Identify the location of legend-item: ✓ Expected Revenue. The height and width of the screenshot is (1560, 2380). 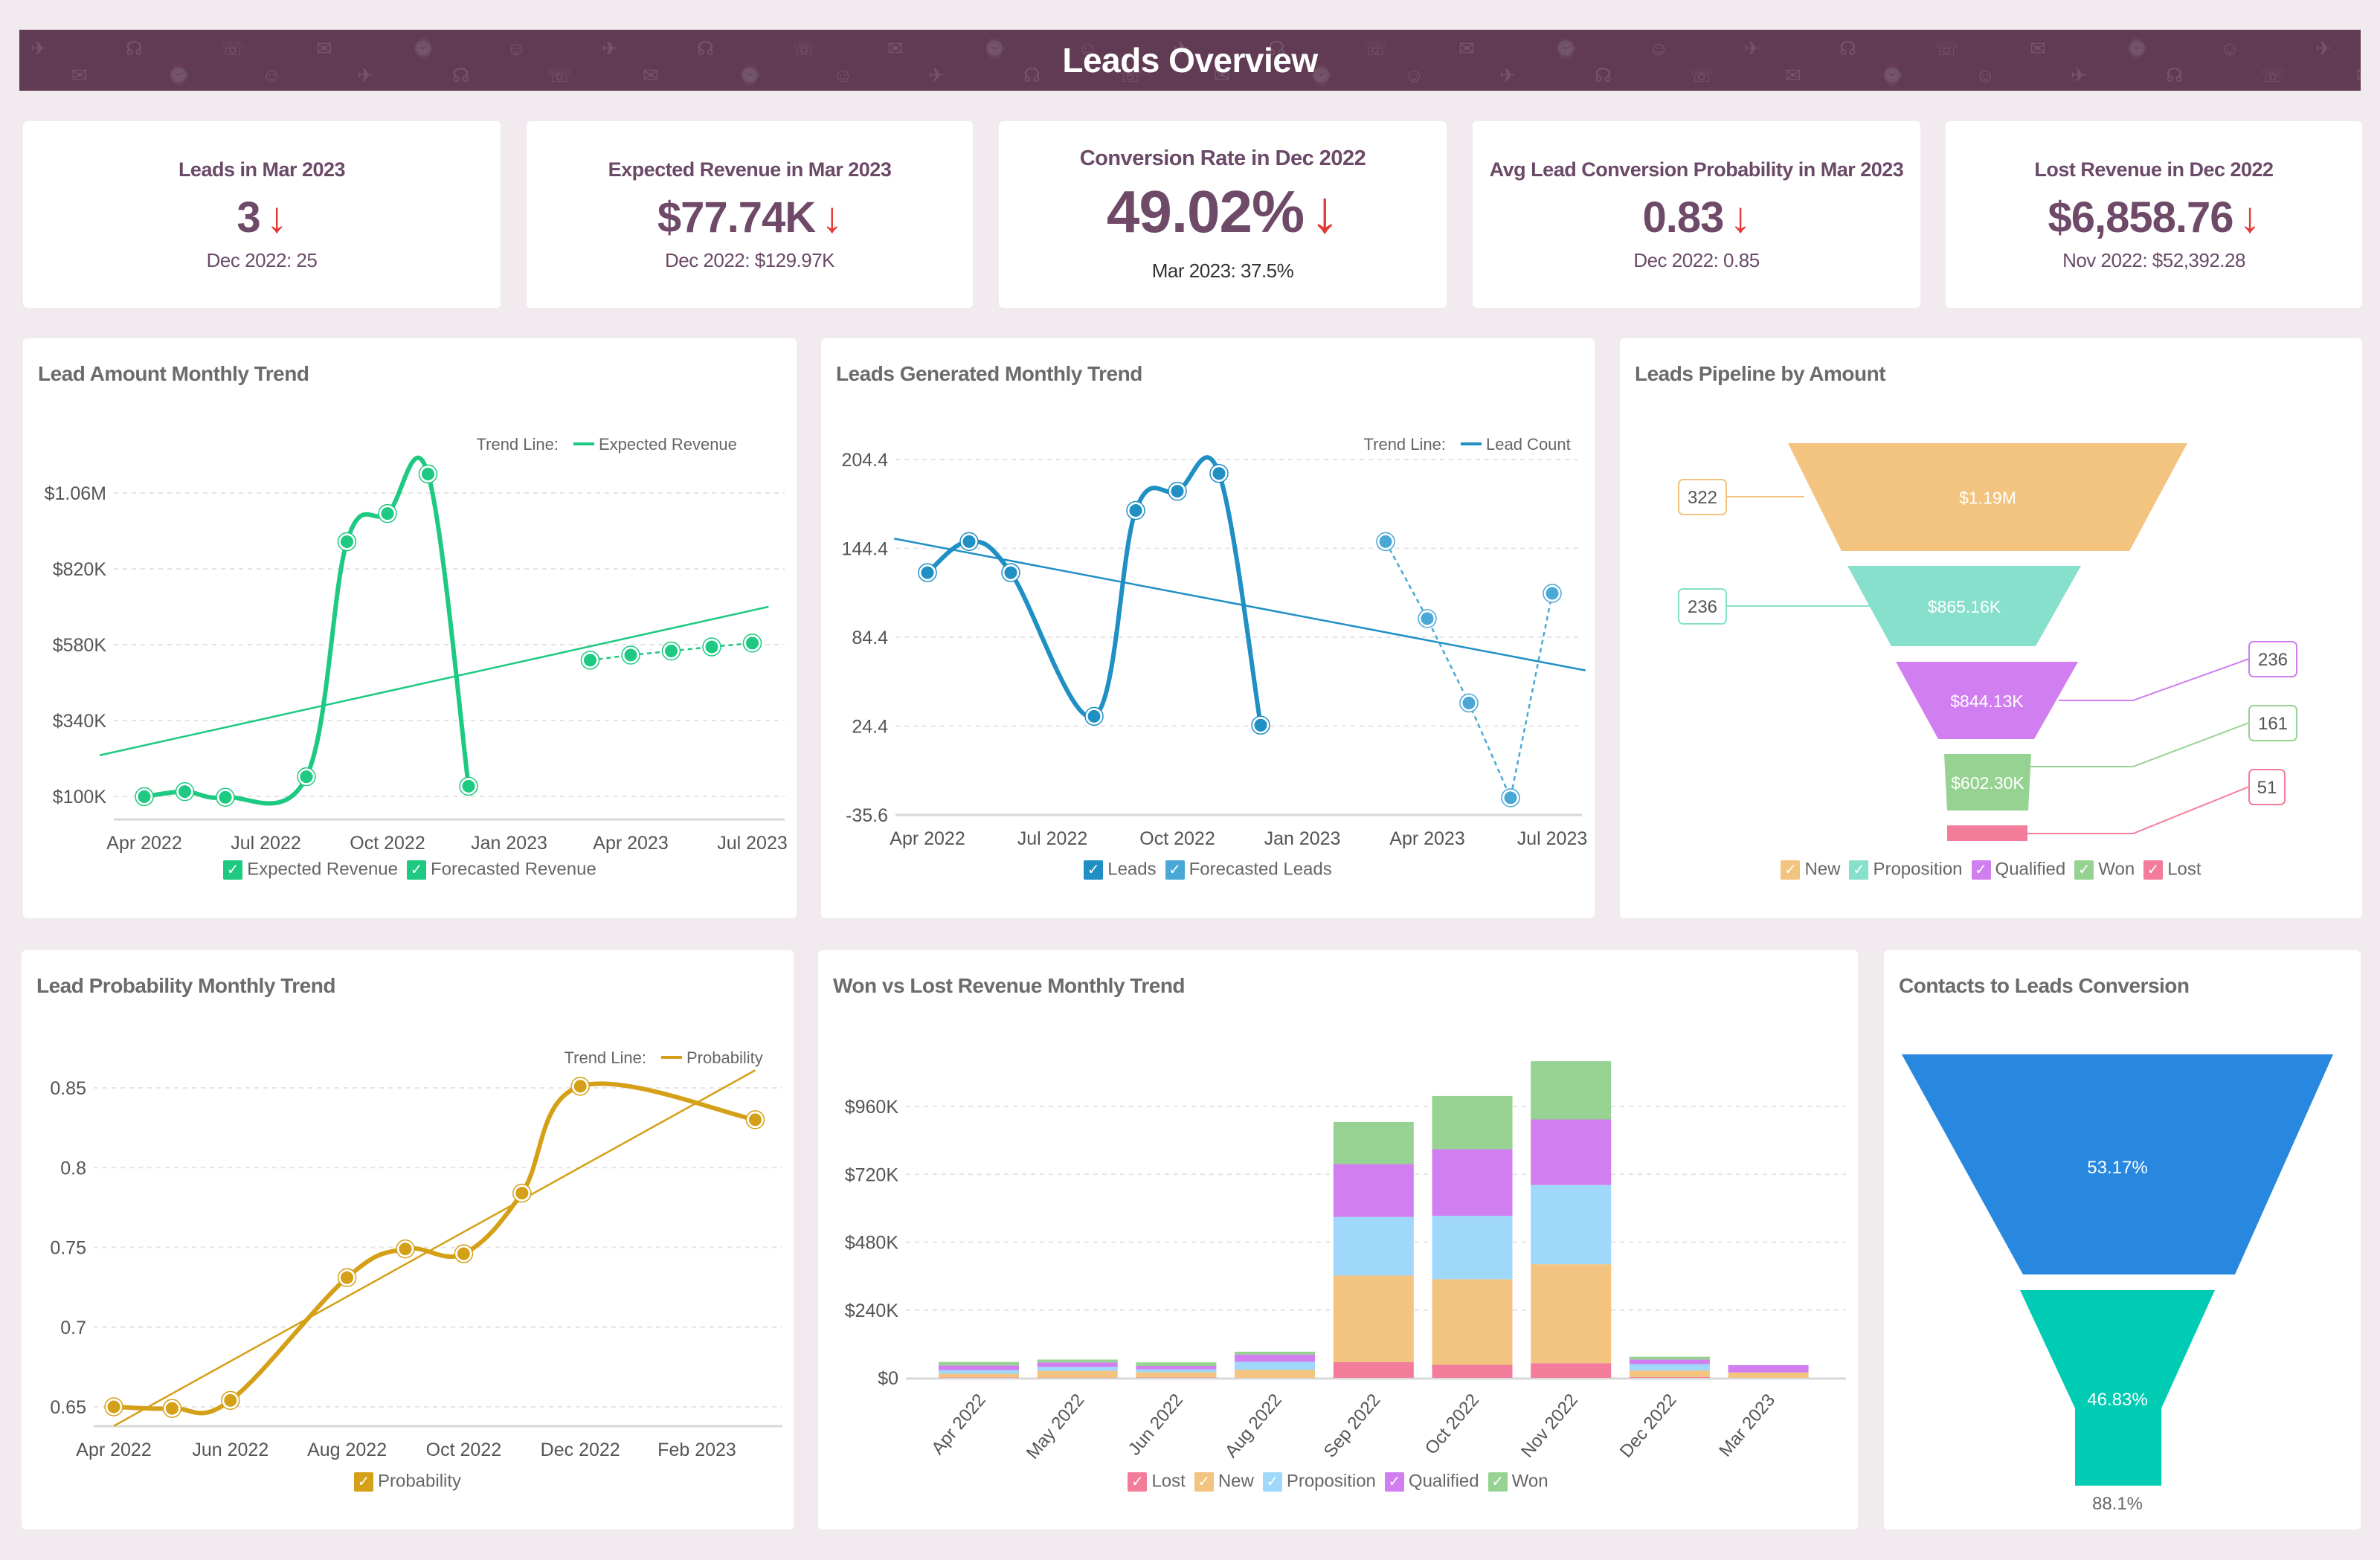
(311, 870).